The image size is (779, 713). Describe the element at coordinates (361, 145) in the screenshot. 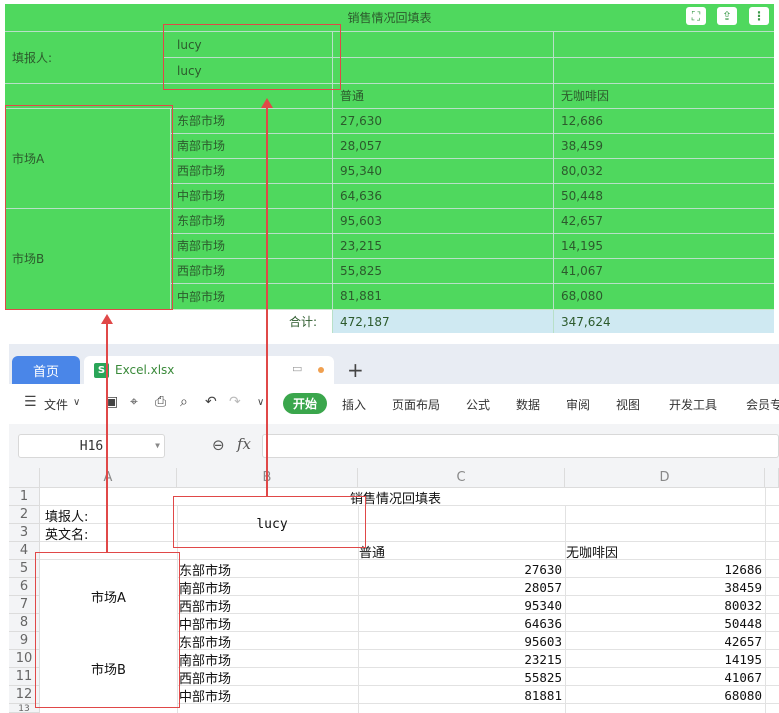

I see `value-cell: 28,057` at that location.